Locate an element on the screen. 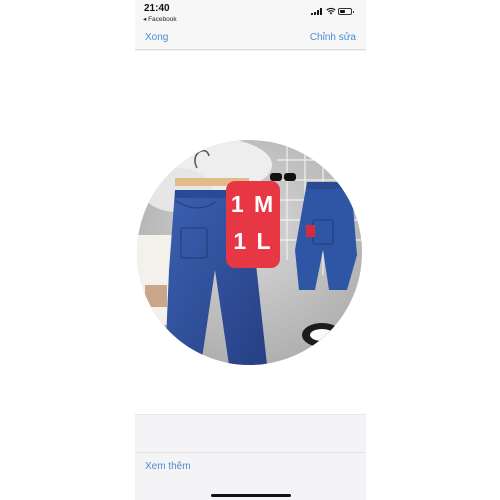 The image size is (500, 500). status-time: 21:40 is located at coordinates (157, 8).